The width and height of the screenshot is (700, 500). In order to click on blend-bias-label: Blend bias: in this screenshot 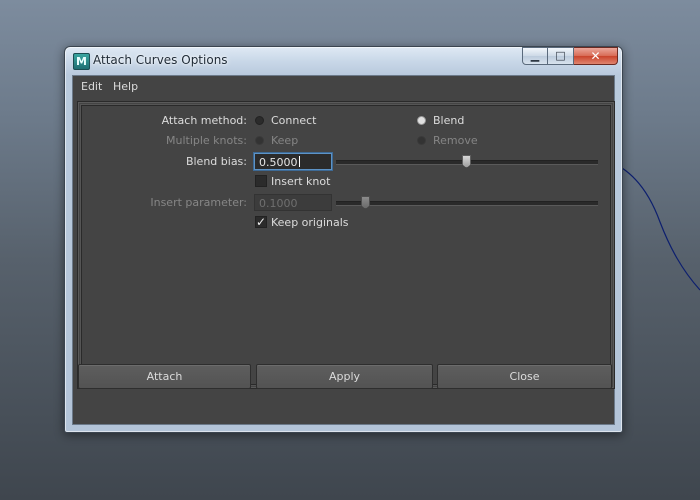, I will do `click(216, 161)`.